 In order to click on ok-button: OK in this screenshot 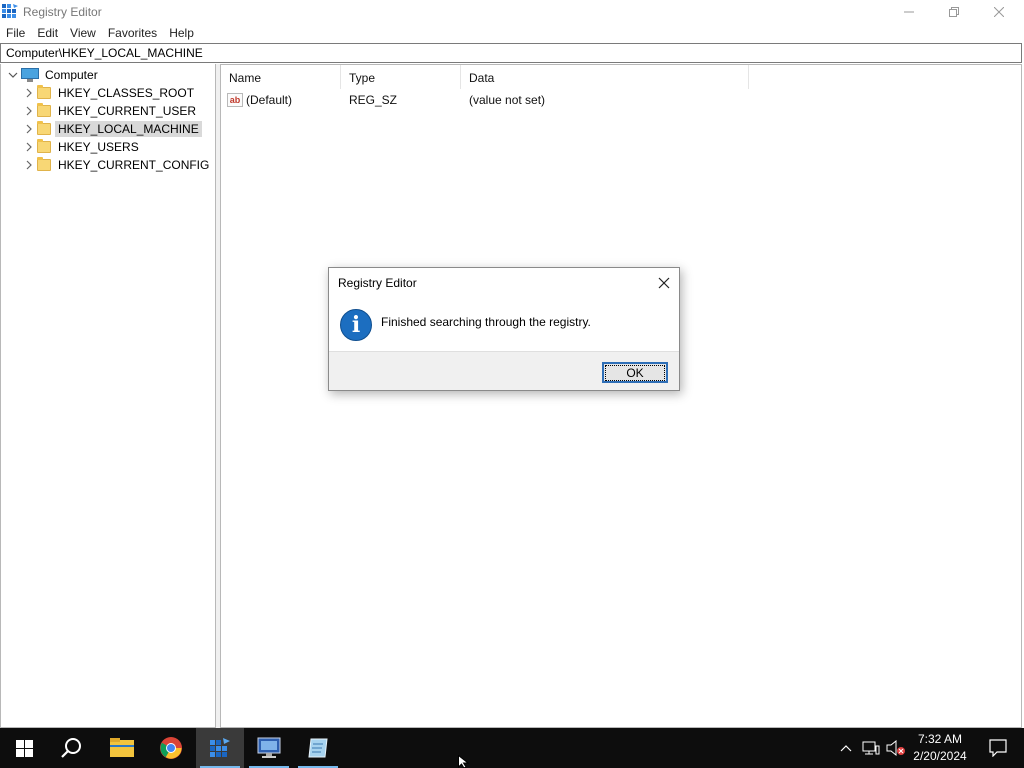, I will do `click(635, 372)`.